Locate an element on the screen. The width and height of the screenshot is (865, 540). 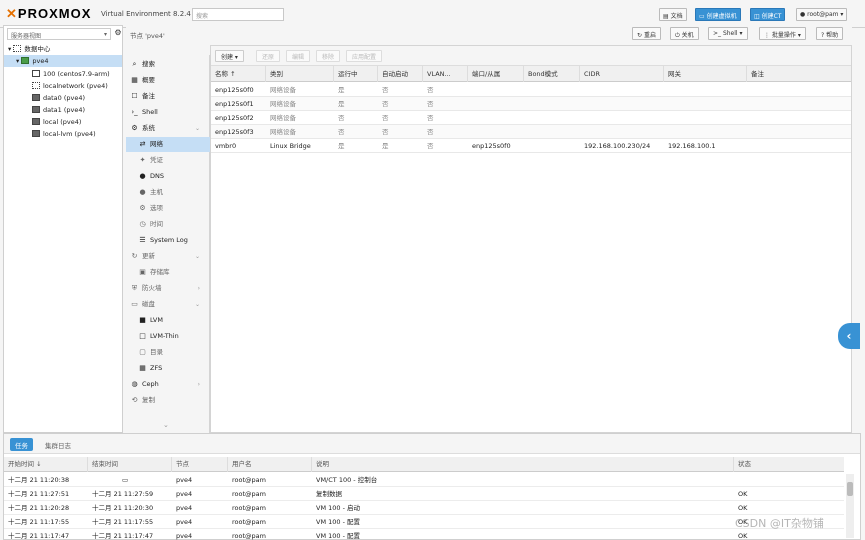
table-row: enp125s0f1 网络设备 是 否 否 is located at coordinates (531, 104).